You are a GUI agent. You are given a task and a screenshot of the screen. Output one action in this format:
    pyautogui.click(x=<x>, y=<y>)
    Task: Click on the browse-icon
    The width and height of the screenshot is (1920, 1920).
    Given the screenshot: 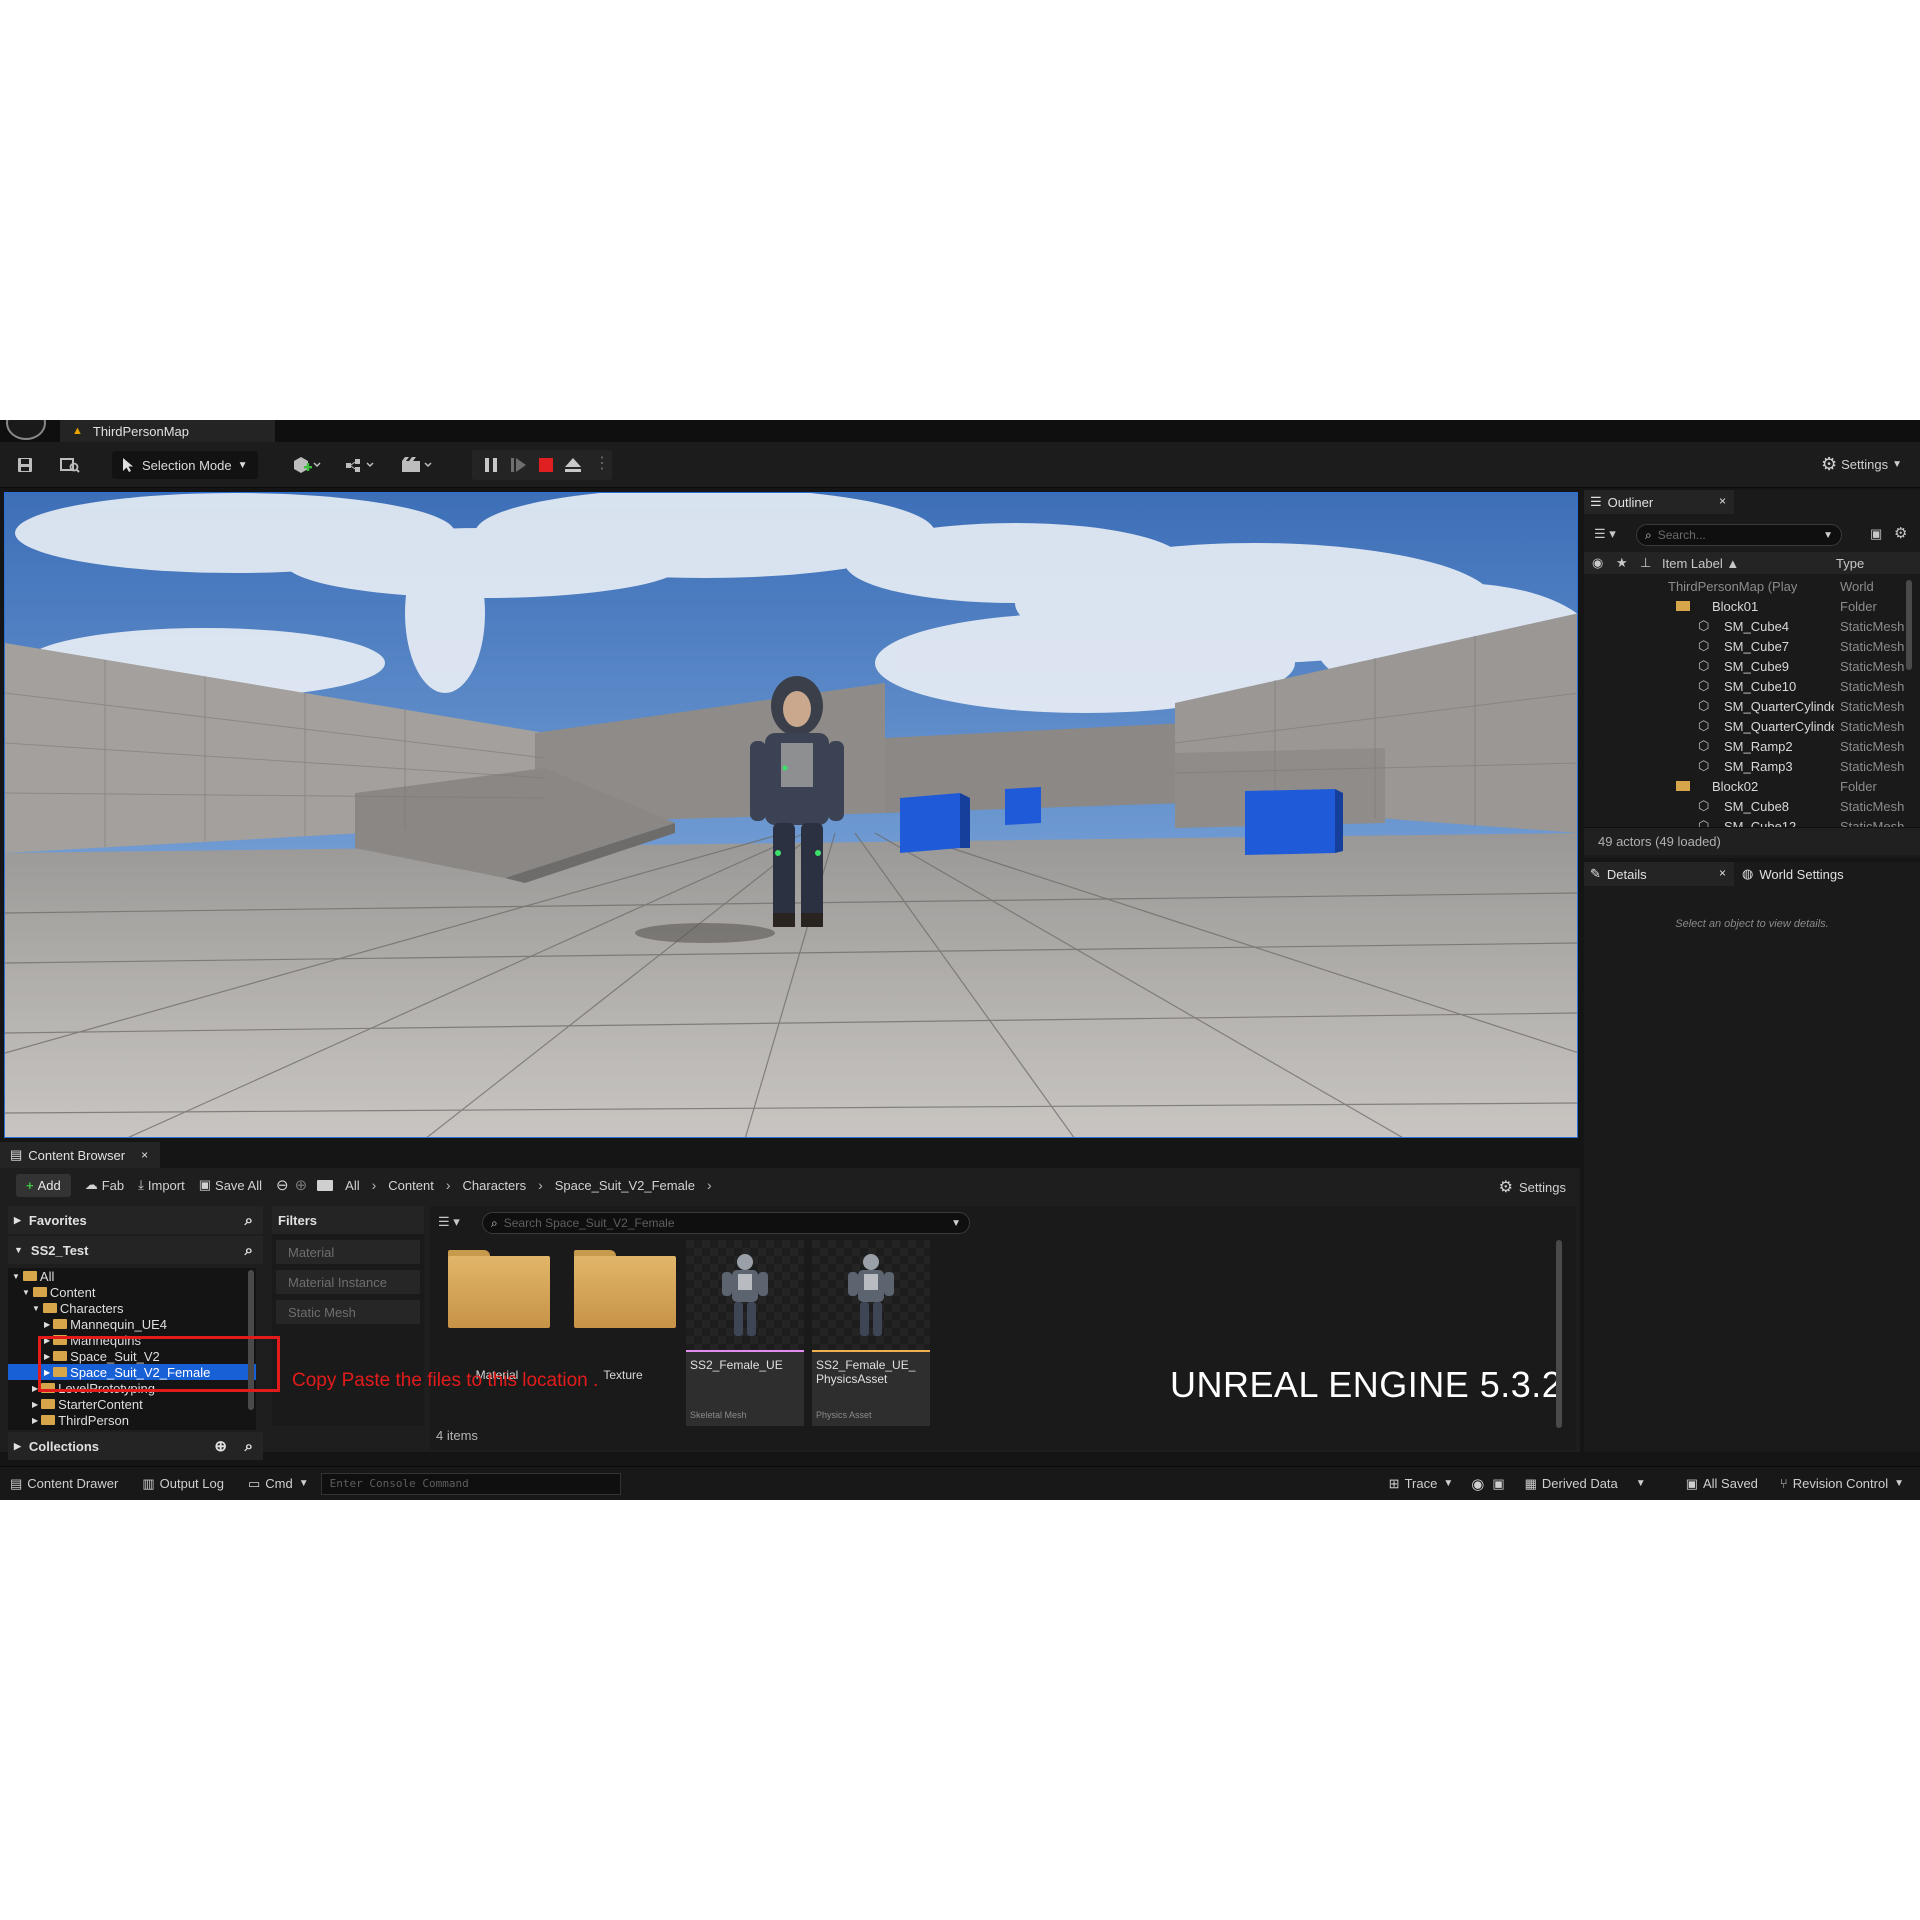 What is the action you would take?
    pyautogui.click(x=70, y=465)
    